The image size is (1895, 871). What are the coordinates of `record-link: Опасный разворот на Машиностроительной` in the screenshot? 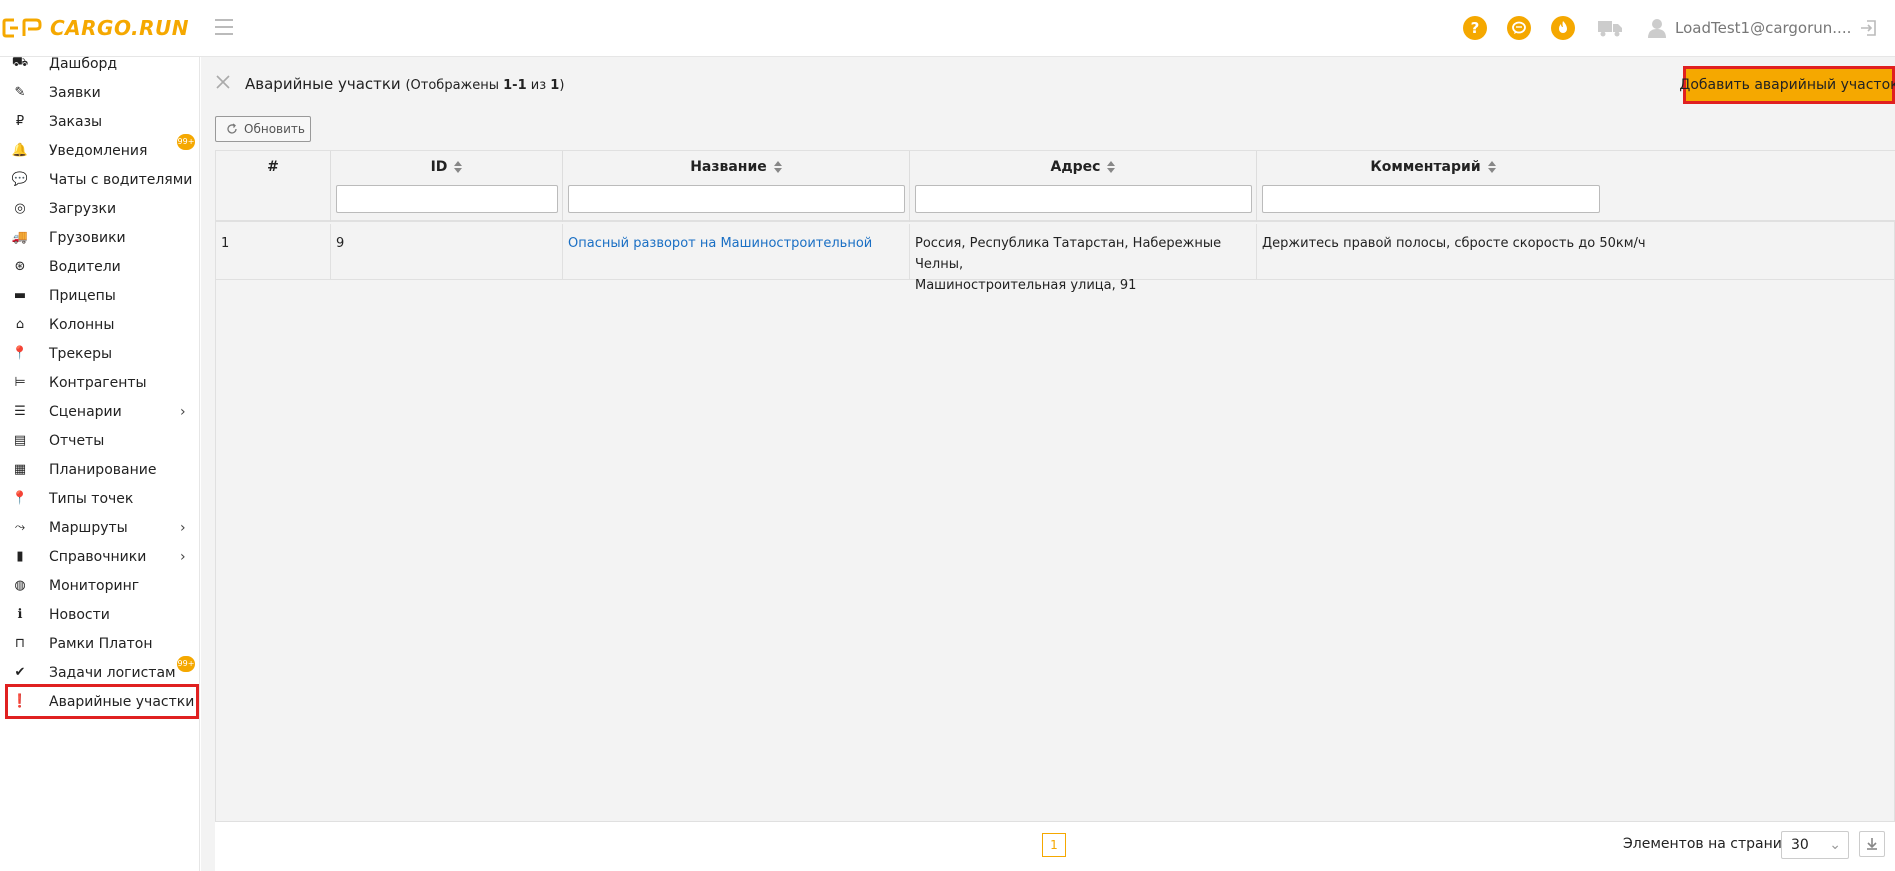 It's located at (720, 243).